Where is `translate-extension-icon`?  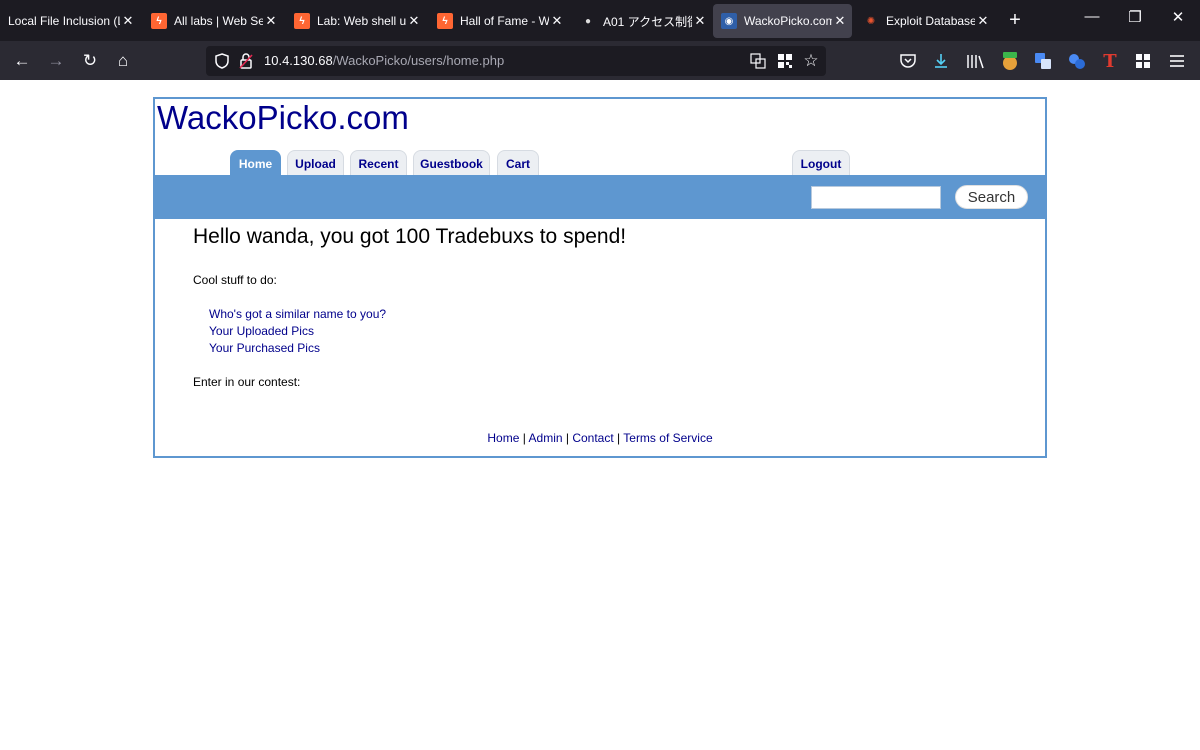 translate-extension-icon is located at coordinates (1043, 61).